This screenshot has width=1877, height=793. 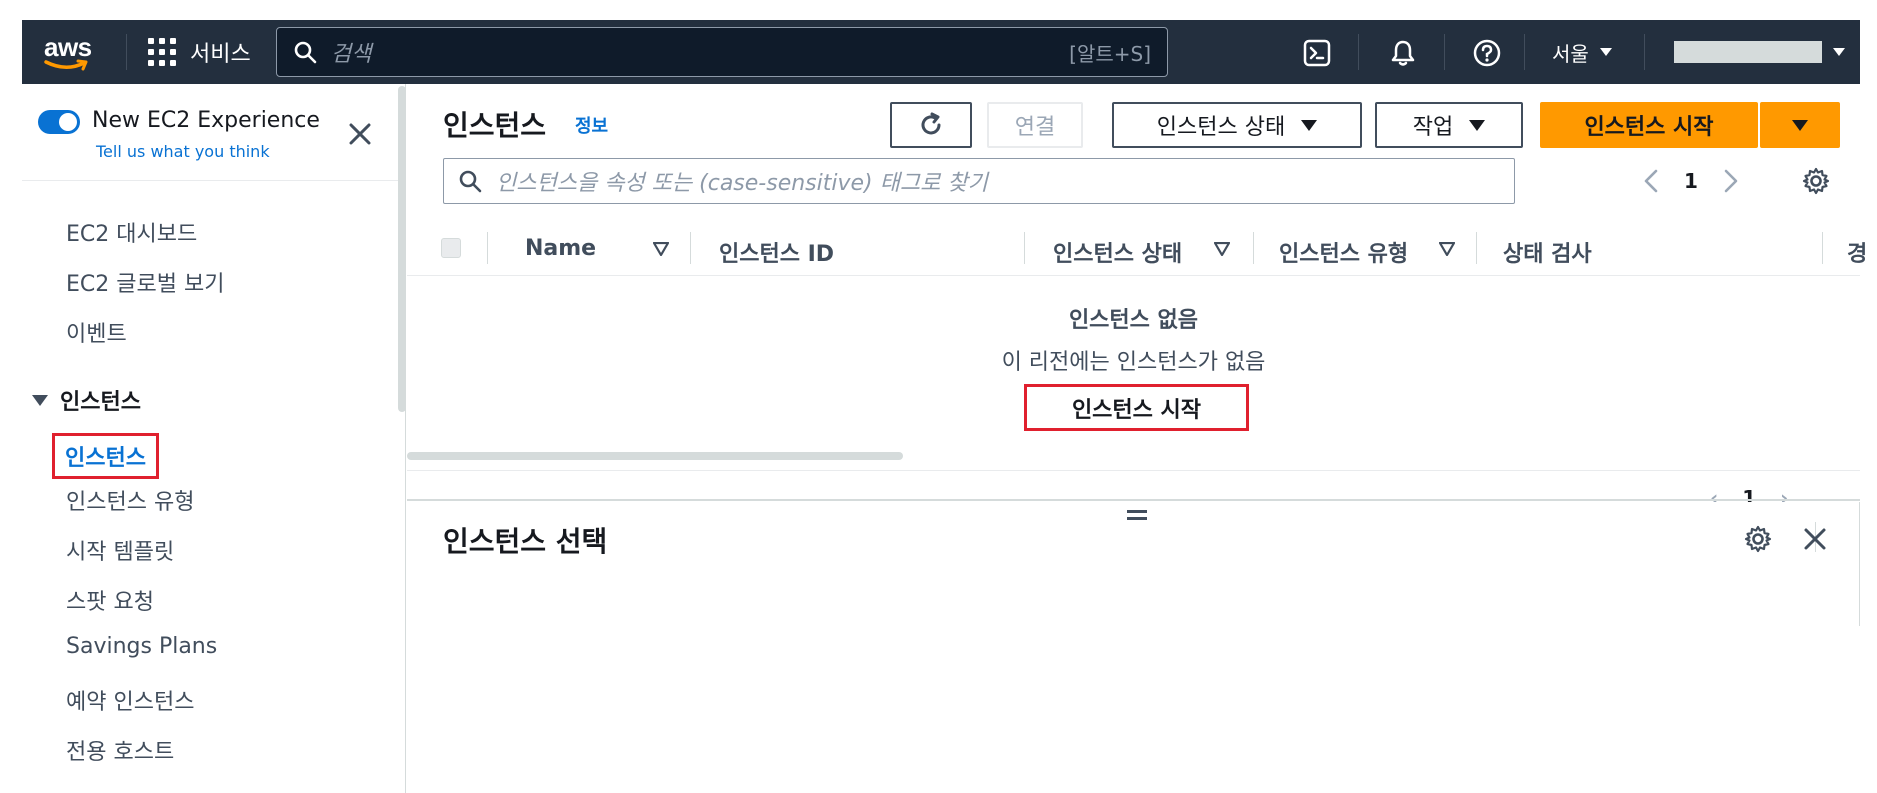 What do you see at coordinates (451, 248) in the screenshot?
I see `select-all-checkbox` at bounding box center [451, 248].